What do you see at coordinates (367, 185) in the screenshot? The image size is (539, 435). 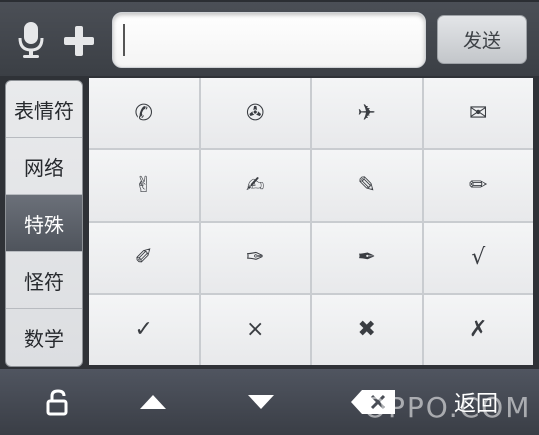 I see `symbol-key: ✎` at bounding box center [367, 185].